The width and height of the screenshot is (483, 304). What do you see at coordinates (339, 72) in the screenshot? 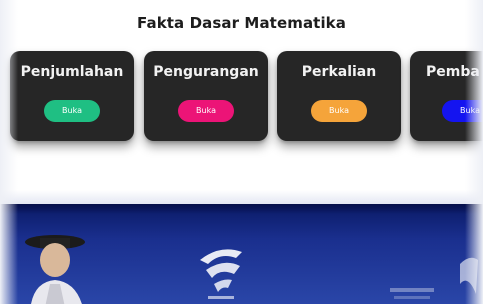
I see `card-title: Perkalian` at bounding box center [339, 72].